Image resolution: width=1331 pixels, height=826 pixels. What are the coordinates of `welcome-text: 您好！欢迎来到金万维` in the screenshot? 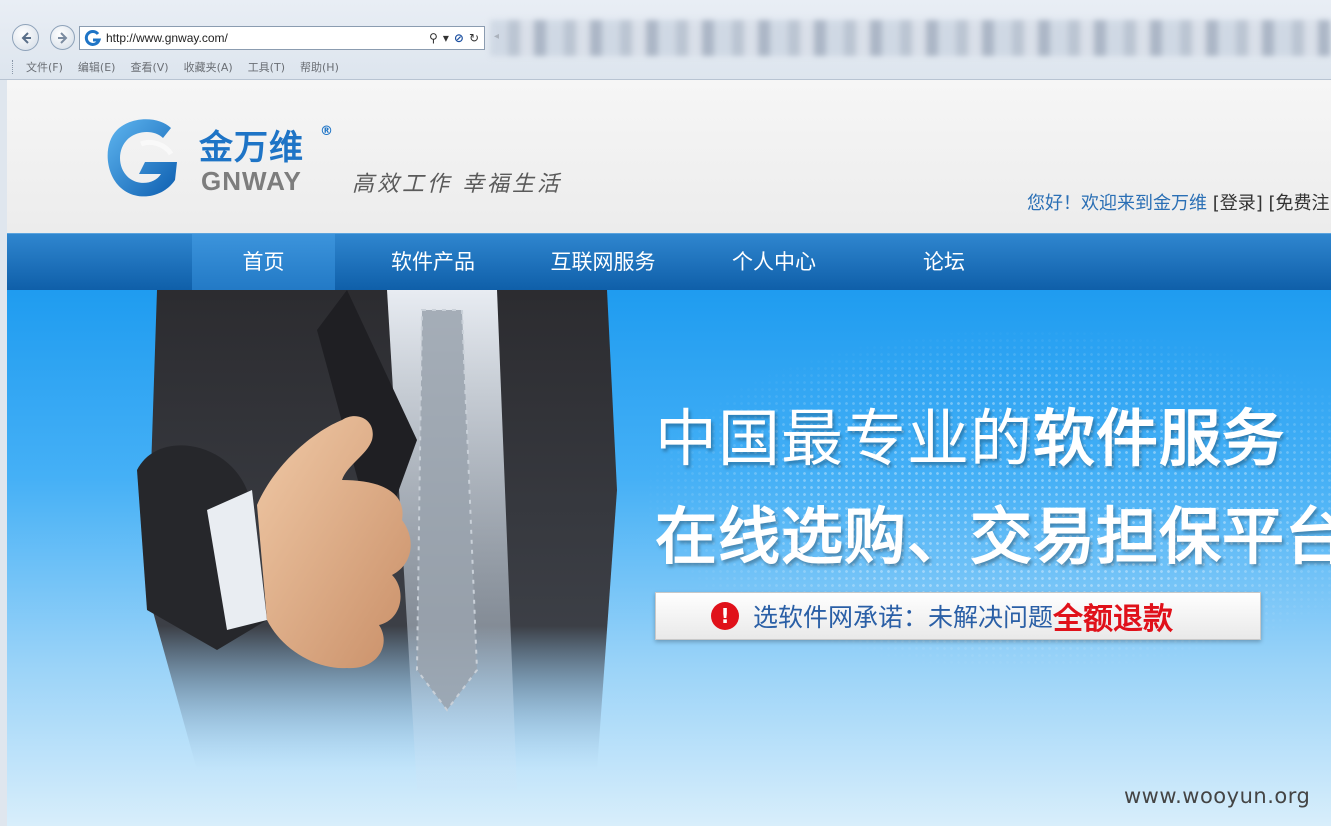 It's located at (1117, 203).